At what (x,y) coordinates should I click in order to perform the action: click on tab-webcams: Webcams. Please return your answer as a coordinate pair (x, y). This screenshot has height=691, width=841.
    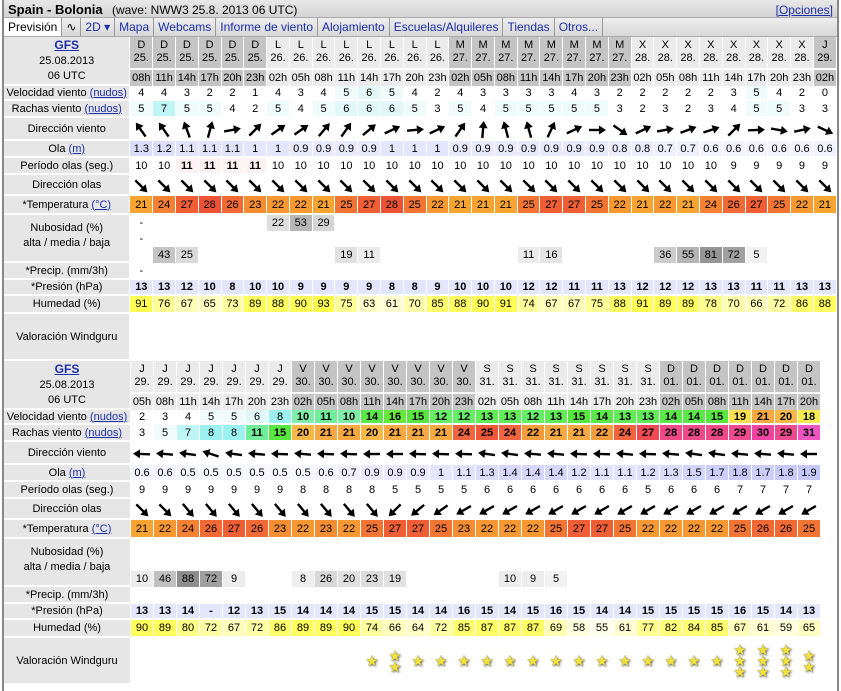
    Looking at the image, I should click on (185, 27).